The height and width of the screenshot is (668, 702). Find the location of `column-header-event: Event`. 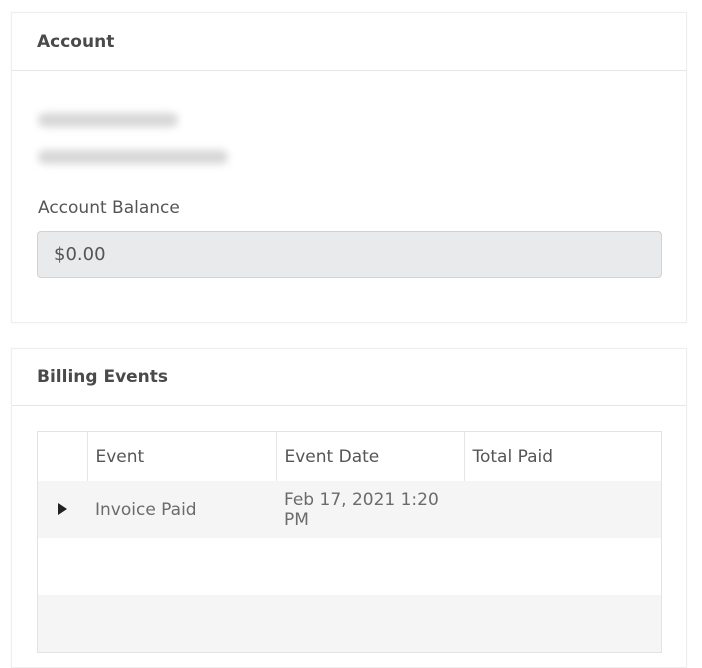

column-header-event: Event is located at coordinates (181, 456).